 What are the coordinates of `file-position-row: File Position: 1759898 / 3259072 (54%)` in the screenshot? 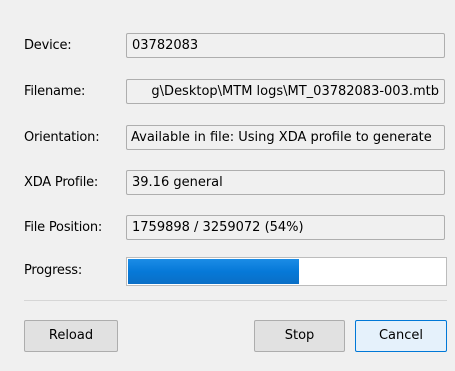 It's located at (227, 228).